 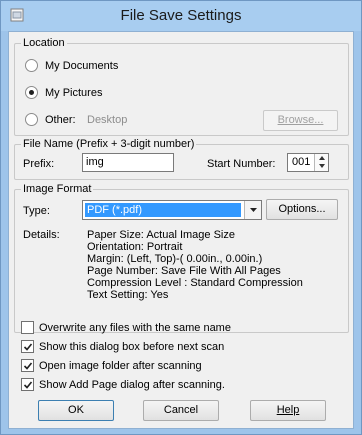 I want to click on details-label: Details:, so click(x=41, y=235).